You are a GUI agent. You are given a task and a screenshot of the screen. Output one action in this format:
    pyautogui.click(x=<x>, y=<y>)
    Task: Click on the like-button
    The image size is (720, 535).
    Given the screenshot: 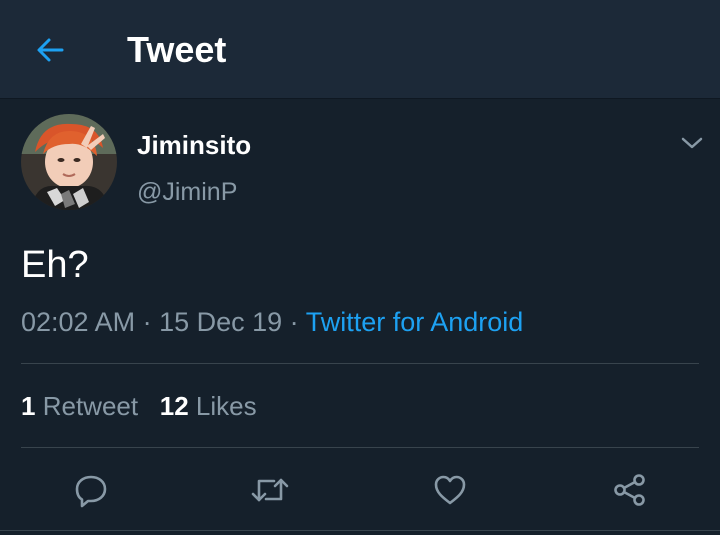 What is the action you would take?
    pyautogui.click(x=450, y=490)
    